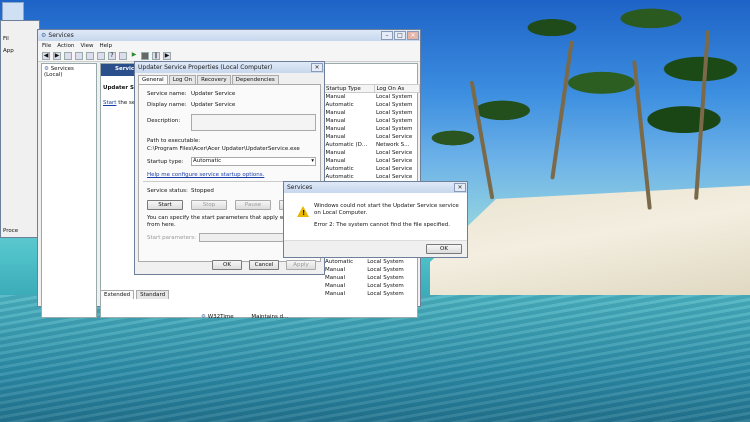  Describe the element at coordinates (46, 55) in the screenshot. I see `back-icon: ◀` at that location.